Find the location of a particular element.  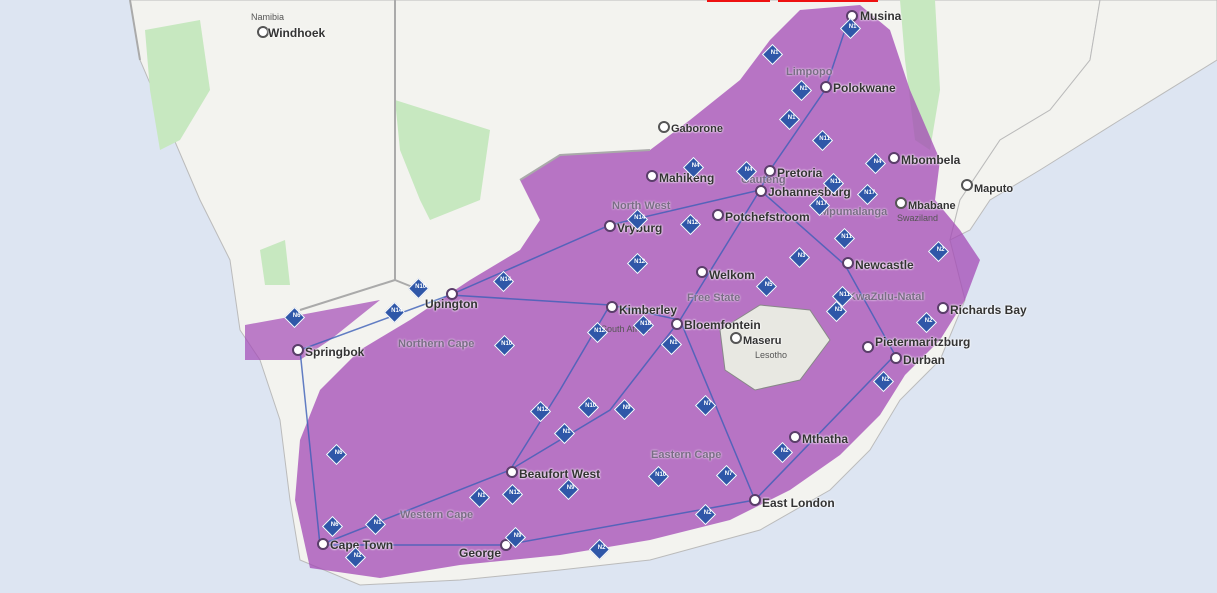

city-dot-johannesburg is located at coordinates (761, 191).